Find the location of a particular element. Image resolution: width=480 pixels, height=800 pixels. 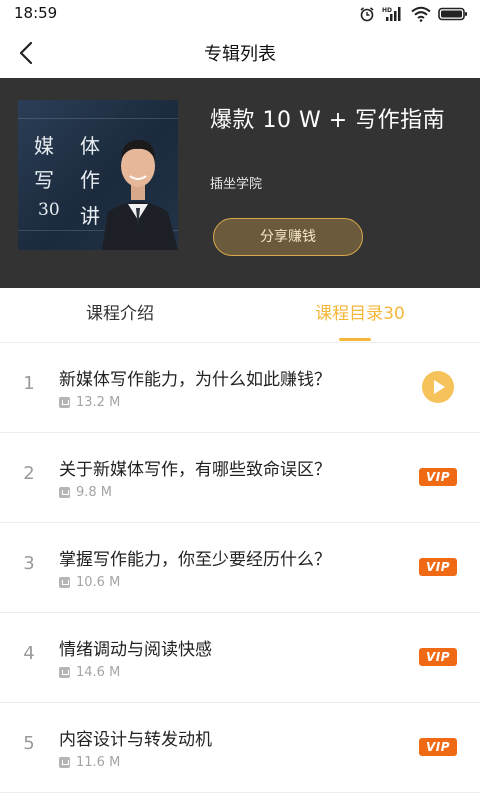

battery-icon is located at coordinates (452, 14).